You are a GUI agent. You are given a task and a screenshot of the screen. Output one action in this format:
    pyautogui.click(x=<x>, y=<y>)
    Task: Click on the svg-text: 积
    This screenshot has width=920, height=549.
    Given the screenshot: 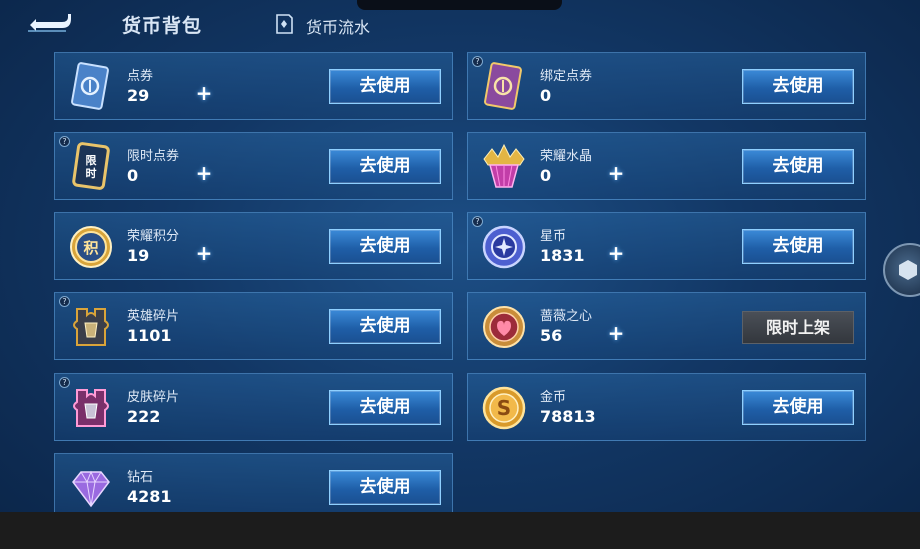 What is the action you would take?
    pyautogui.click(x=90, y=248)
    